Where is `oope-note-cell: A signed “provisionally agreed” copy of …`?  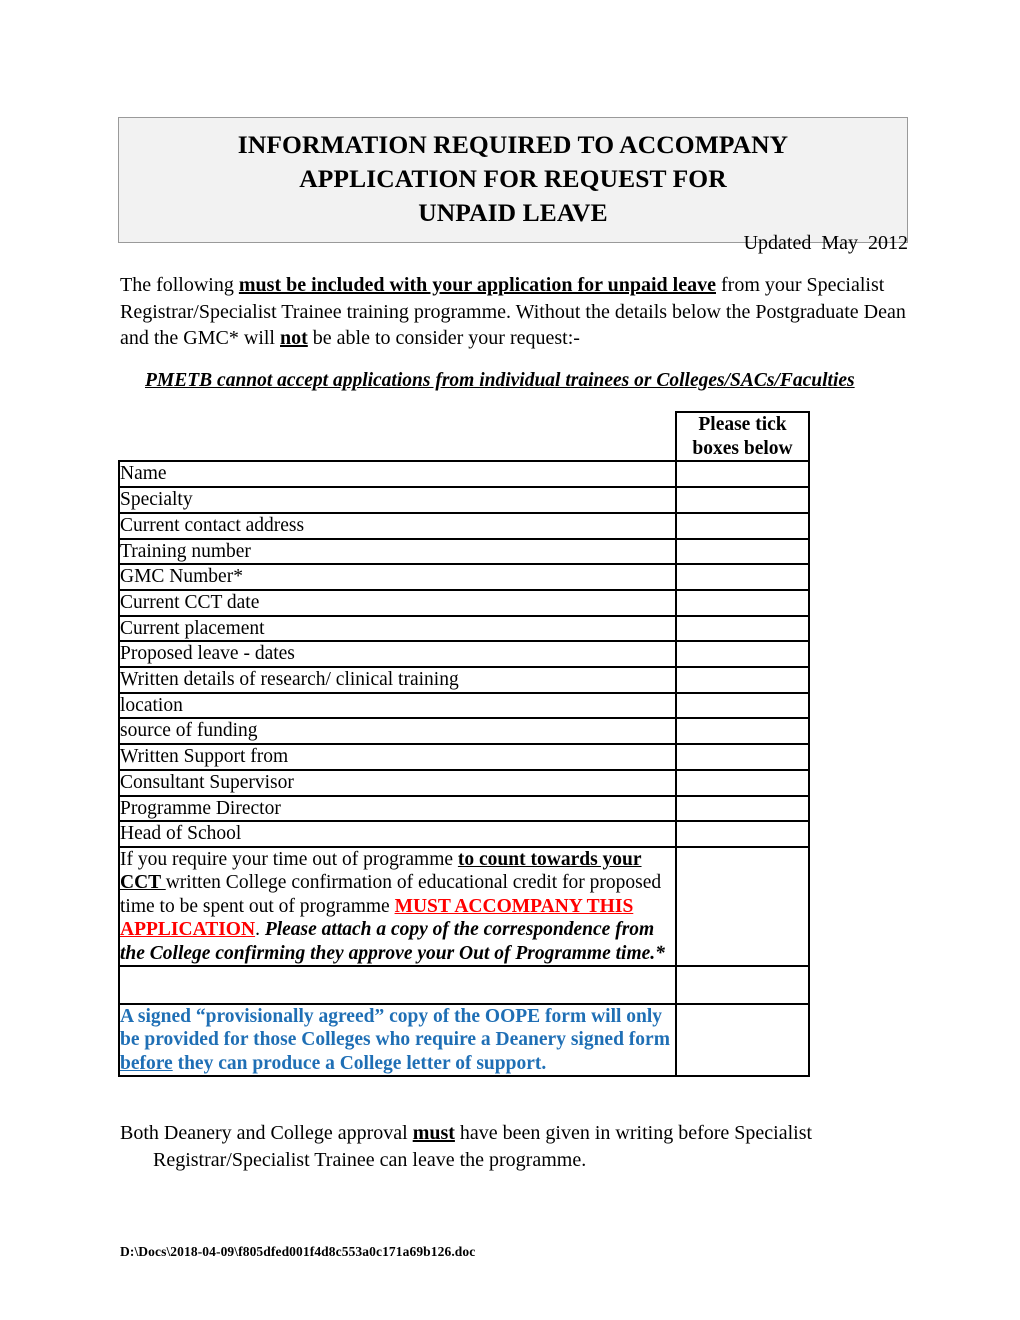
oope-note-cell: A signed “provisionally agreed” copy of … is located at coordinates (397, 1040).